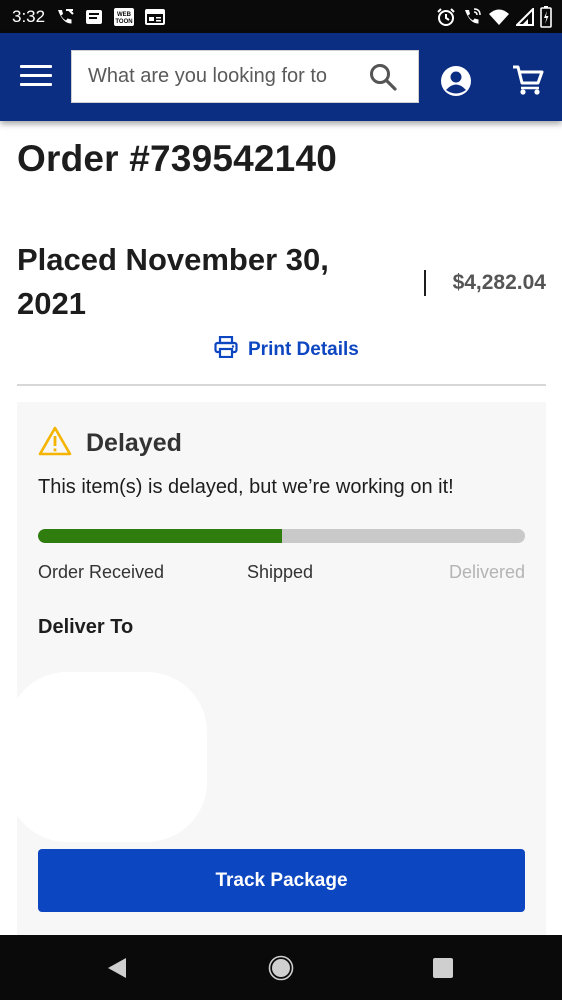 The height and width of the screenshot is (1000, 562). I want to click on print-details-label: Print Details, so click(303, 349).